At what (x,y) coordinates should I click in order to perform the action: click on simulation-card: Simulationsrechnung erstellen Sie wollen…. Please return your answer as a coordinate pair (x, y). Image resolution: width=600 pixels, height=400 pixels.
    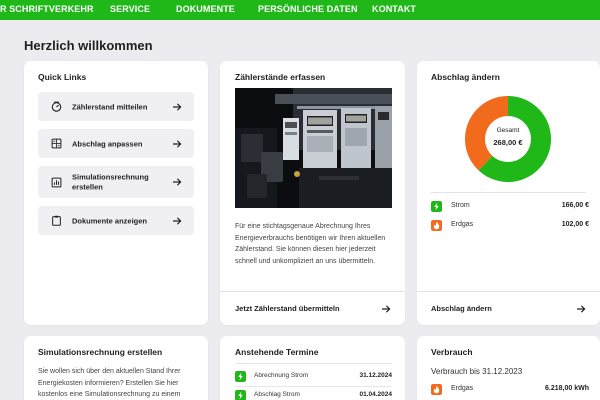
    Looking at the image, I should click on (116, 368).